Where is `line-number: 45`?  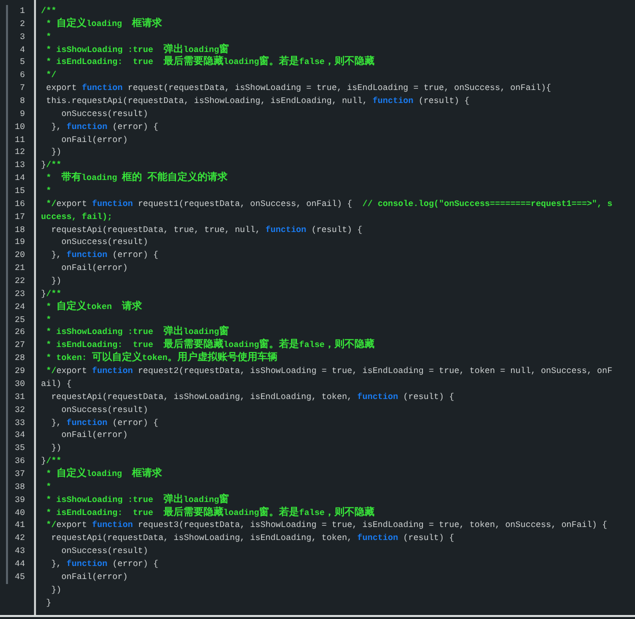 line-number: 45 is located at coordinates (19, 577).